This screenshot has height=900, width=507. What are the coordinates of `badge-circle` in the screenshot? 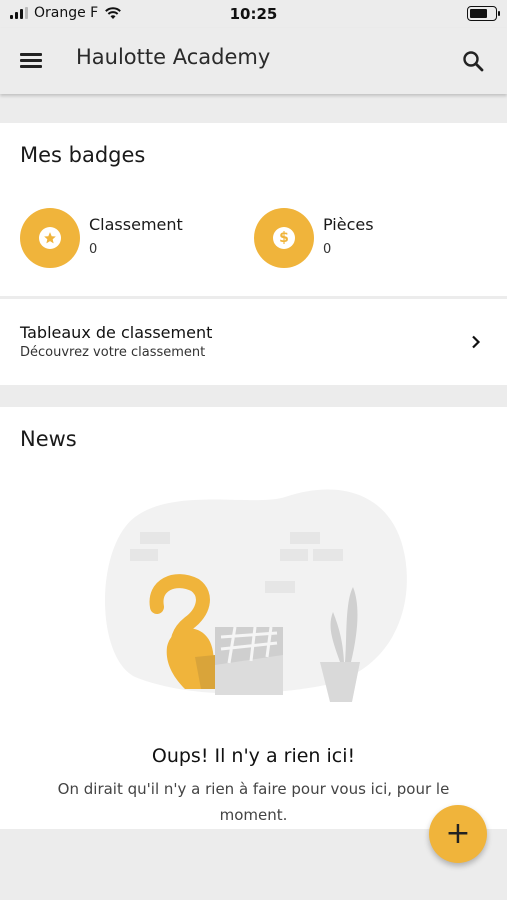 It's located at (50, 238).